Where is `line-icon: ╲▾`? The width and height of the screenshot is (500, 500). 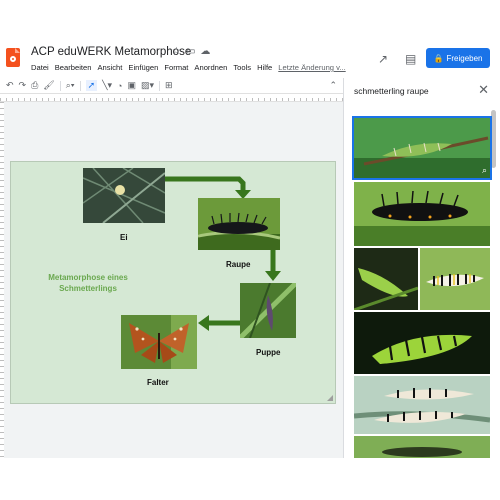
line-icon: ╲▾ is located at coordinates (107, 85).